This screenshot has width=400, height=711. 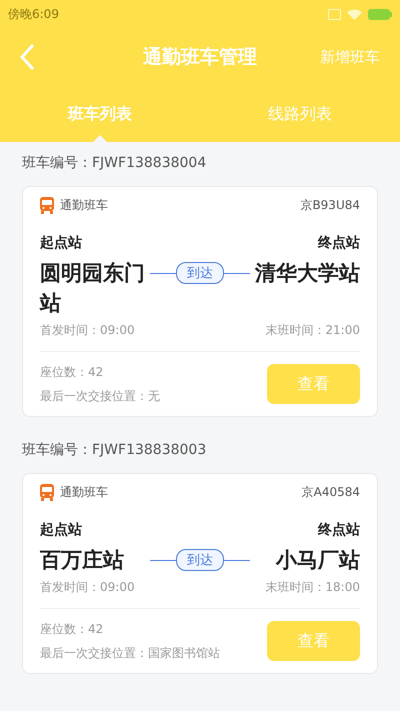 I want to click on add-bus-button: 新增班车, so click(x=350, y=57).